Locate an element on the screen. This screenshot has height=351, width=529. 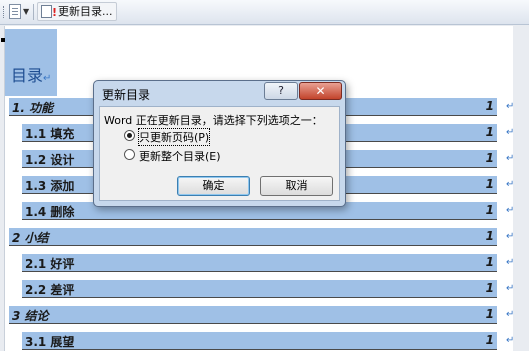
dialog-title: 更新目录 is located at coordinates (126, 95).